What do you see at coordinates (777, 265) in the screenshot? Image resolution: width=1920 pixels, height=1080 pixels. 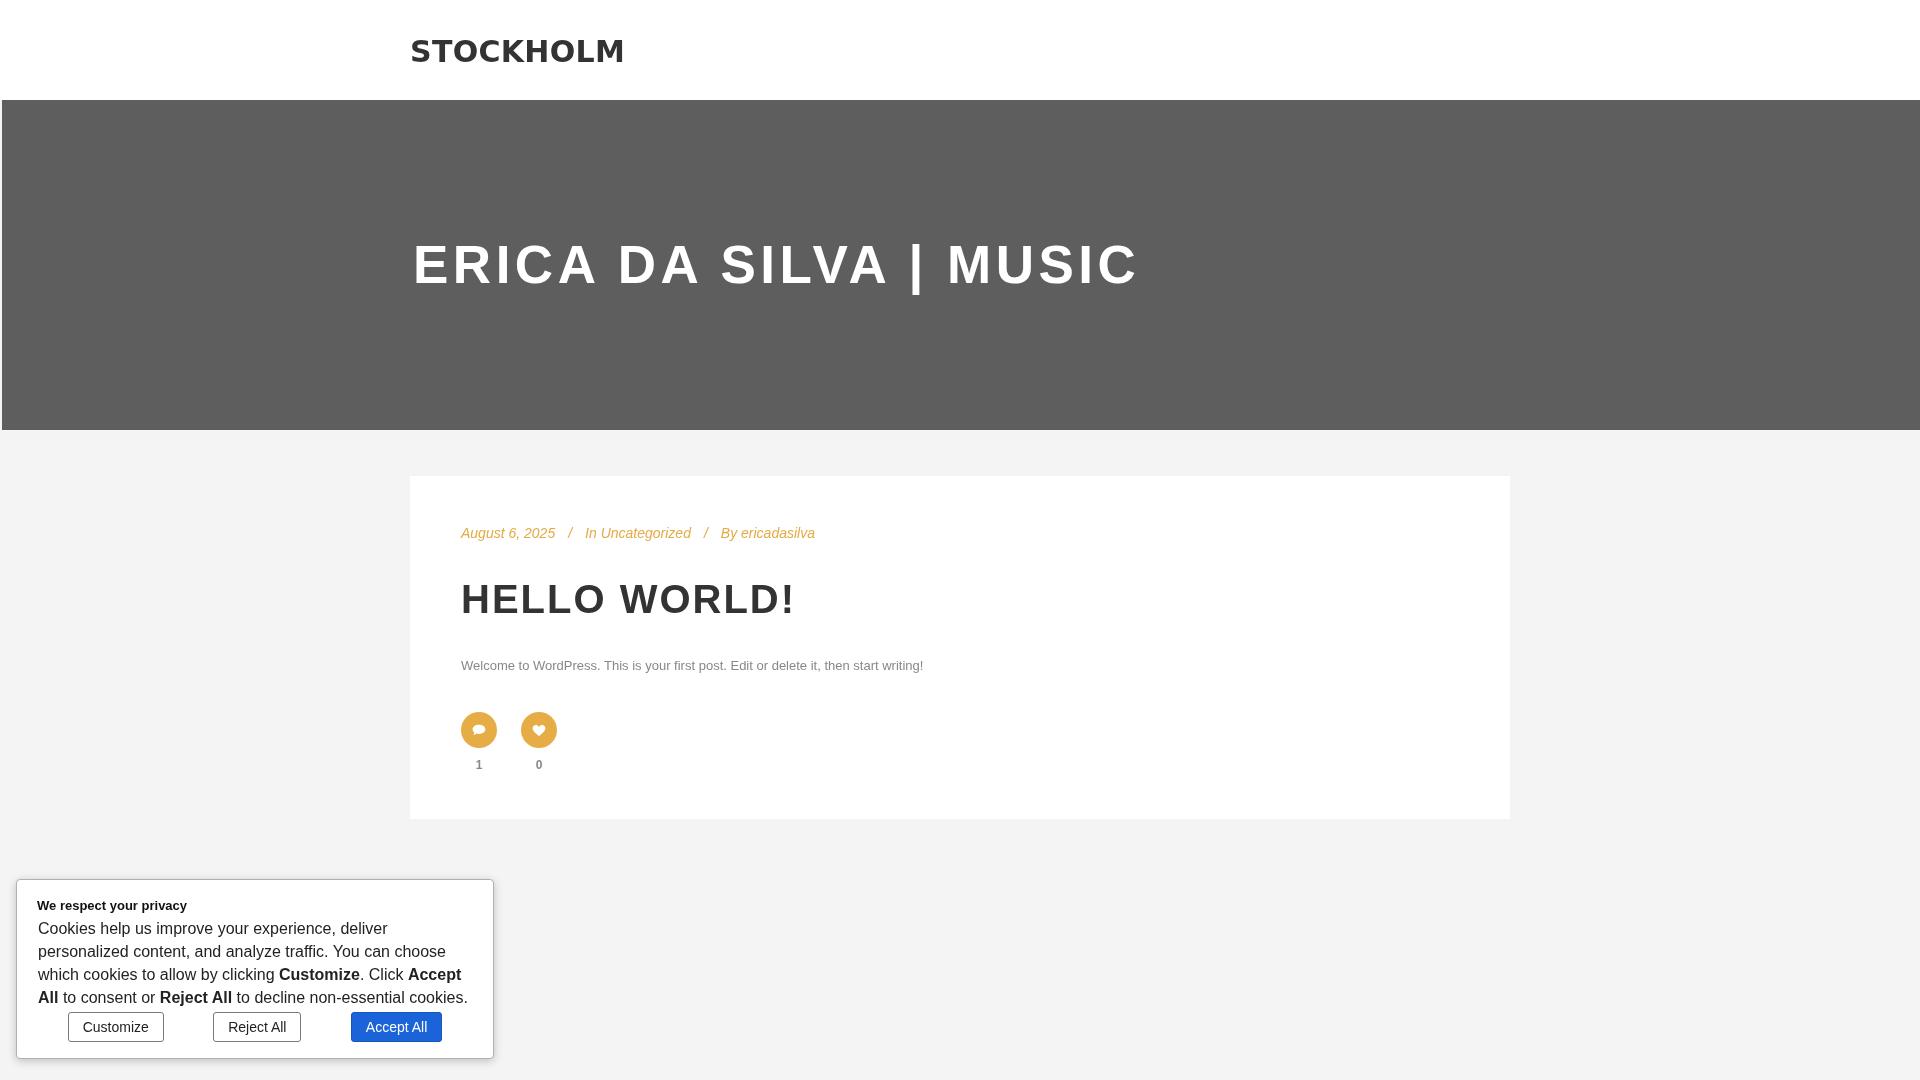 I see `hero-title: ERICA DA SILVA | MUSIC` at bounding box center [777, 265].